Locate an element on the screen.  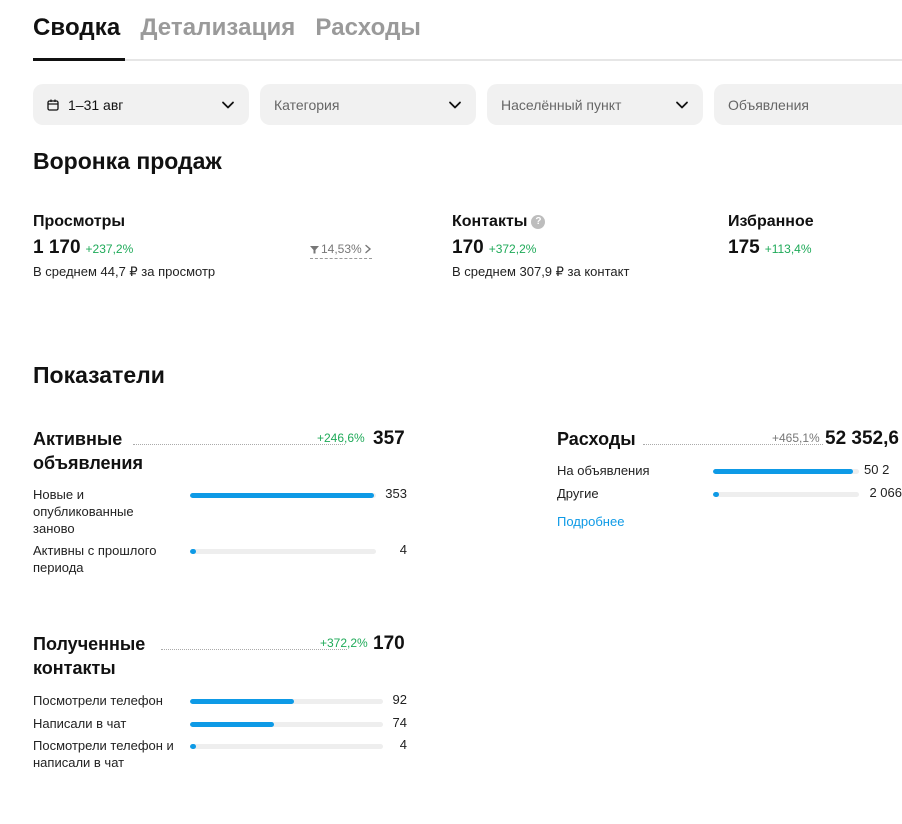
contacts-row-value: 74 is located at coordinates (399, 722).